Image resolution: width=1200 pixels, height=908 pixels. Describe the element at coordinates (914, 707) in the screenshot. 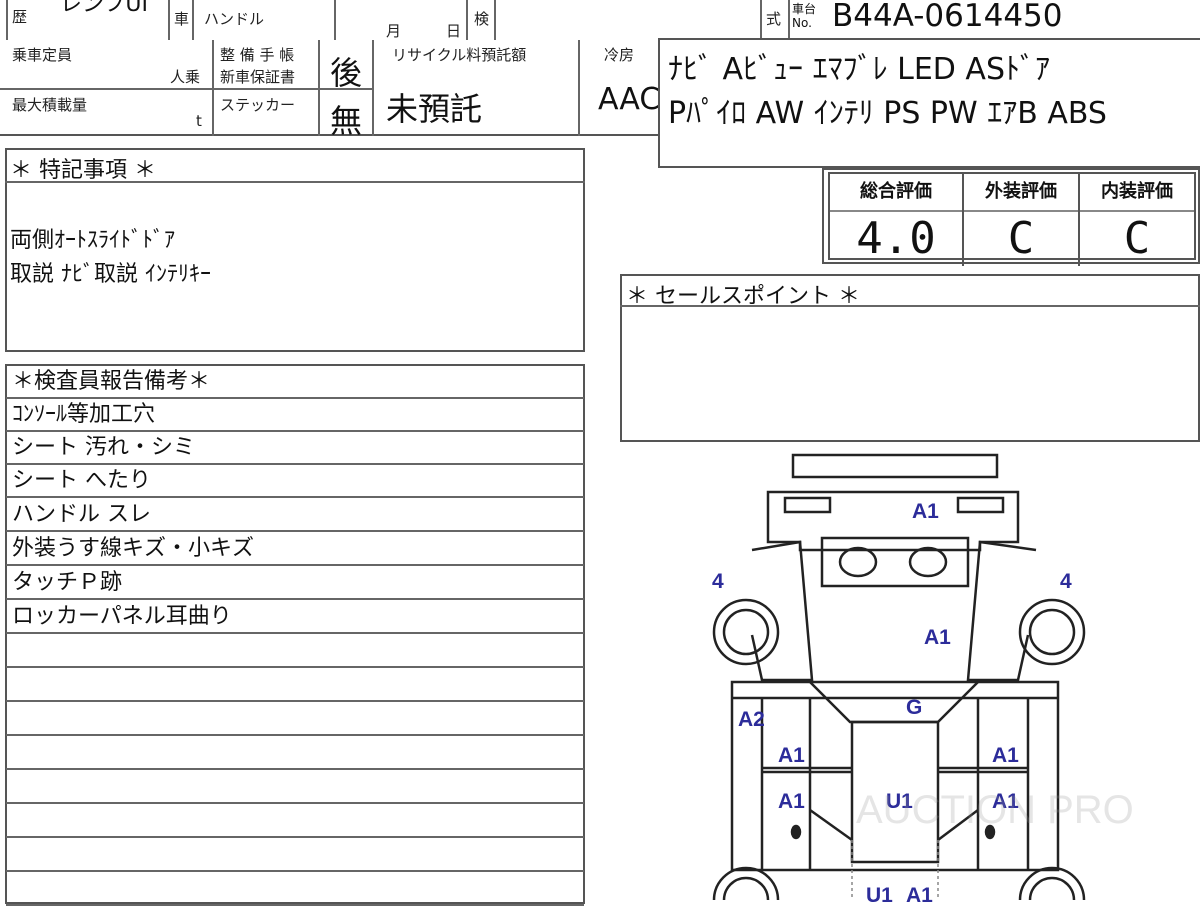

I see `damage-mark-windshield: G` at that location.